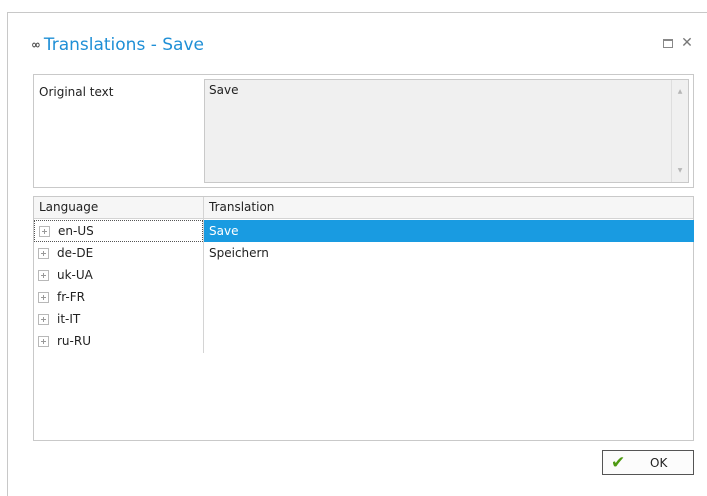 Image resolution: width=707 pixels, height=496 pixels. What do you see at coordinates (680, 170) in the screenshot?
I see `scroll-down-icon: ▼` at bounding box center [680, 170].